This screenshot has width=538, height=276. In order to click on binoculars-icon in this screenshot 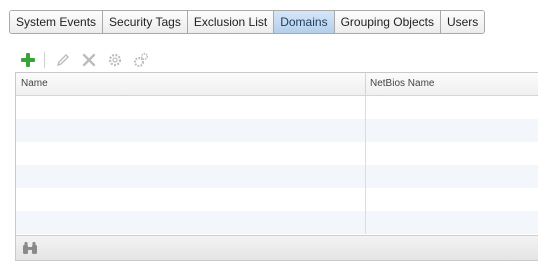, I will do `click(30, 248)`.